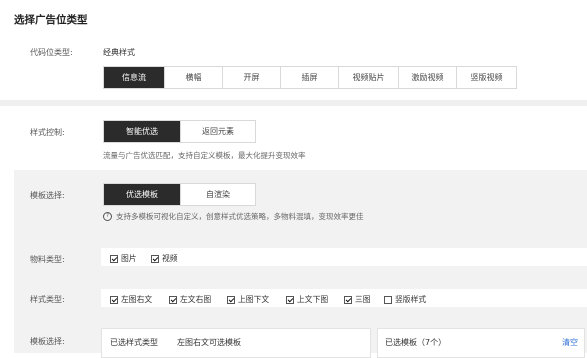 The image size is (587, 358). What do you see at coordinates (240, 216) in the screenshot?
I see `template-hint-text: 支持多模板可视化自定义，创意样式优选策略，多物料混填，变现效率更佳` at bounding box center [240, 216].